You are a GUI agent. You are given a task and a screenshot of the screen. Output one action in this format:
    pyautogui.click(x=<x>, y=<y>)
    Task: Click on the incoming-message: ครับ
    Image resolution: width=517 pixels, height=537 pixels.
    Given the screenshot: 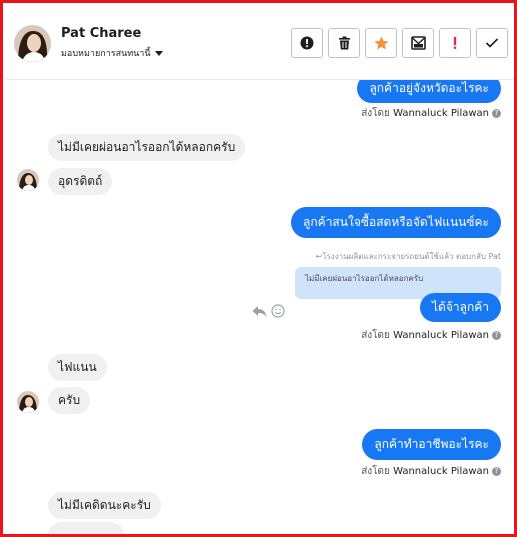 What is the action you would take?
    pyautogui.click(x=69, y=400)
    